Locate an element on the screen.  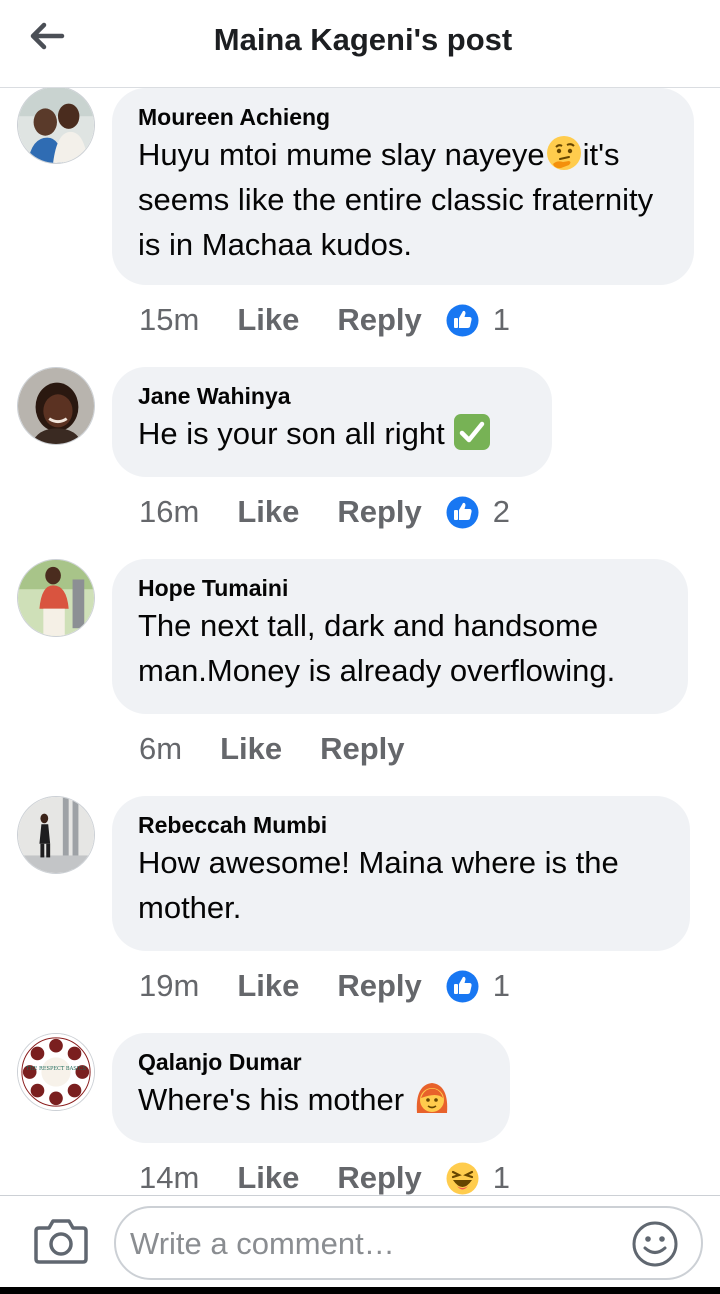
comment-text: How awesome! Maina where is the mother. is located at coordinates (378, 885).